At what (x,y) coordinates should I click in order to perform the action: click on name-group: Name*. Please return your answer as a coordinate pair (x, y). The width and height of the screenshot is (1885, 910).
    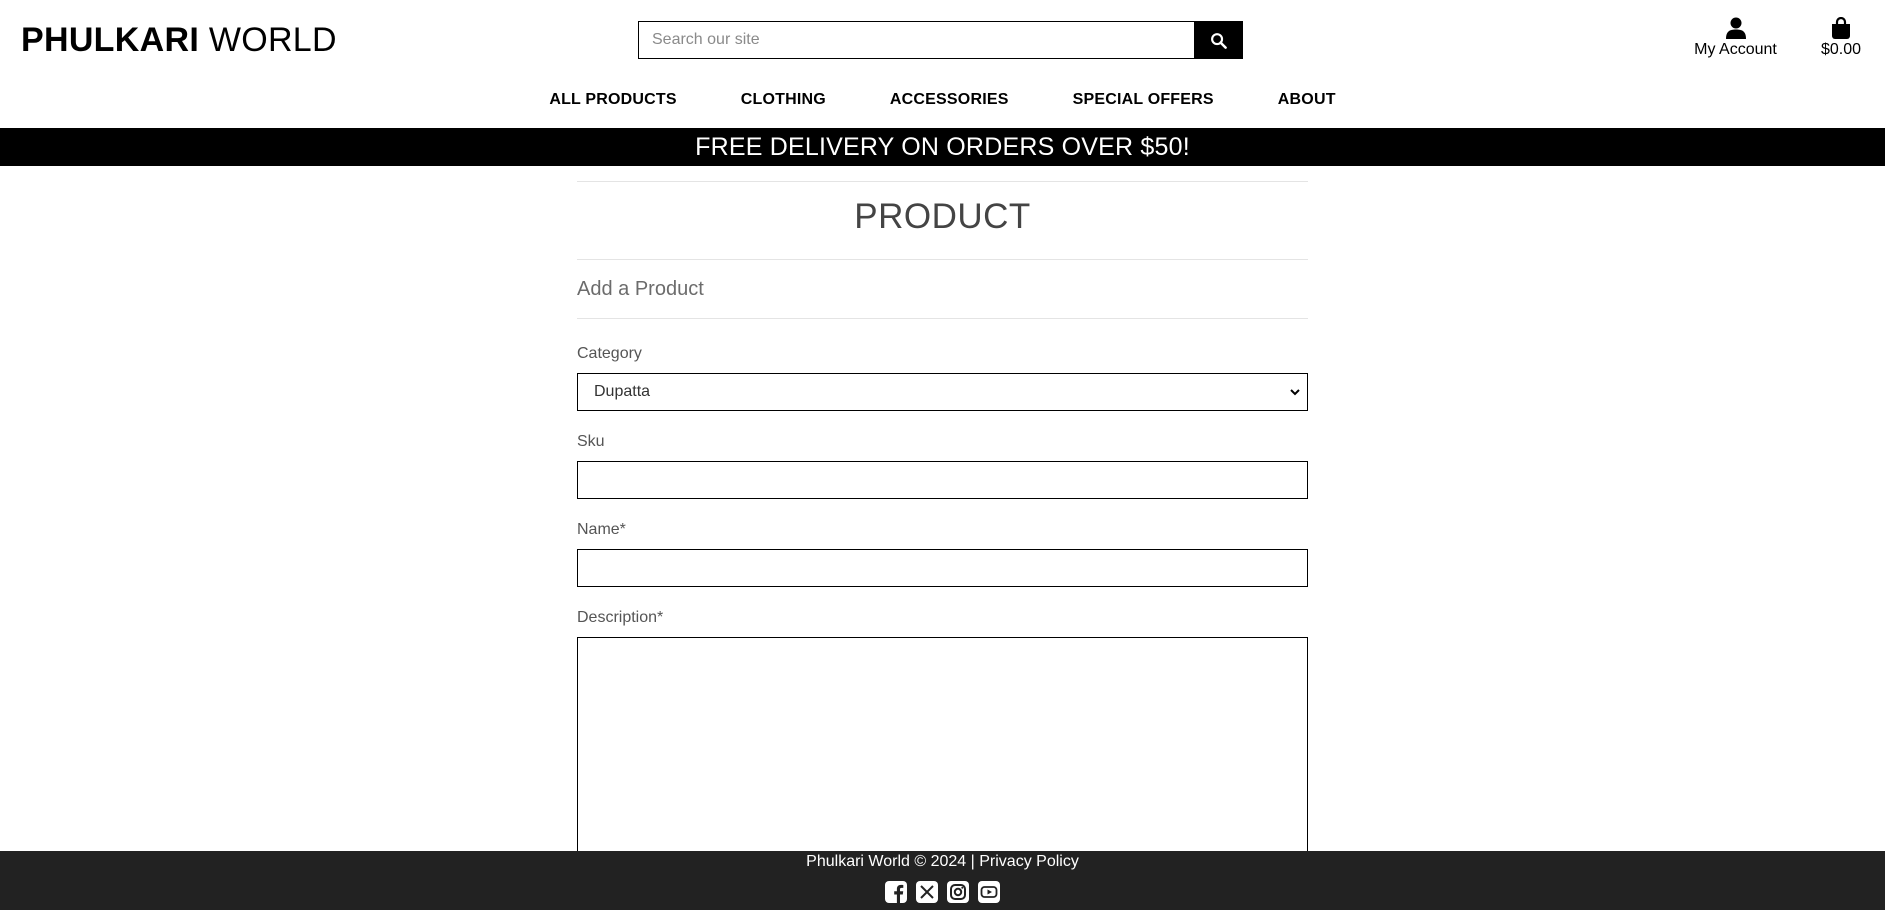
    Looking at the image, I should click on (942, 552).